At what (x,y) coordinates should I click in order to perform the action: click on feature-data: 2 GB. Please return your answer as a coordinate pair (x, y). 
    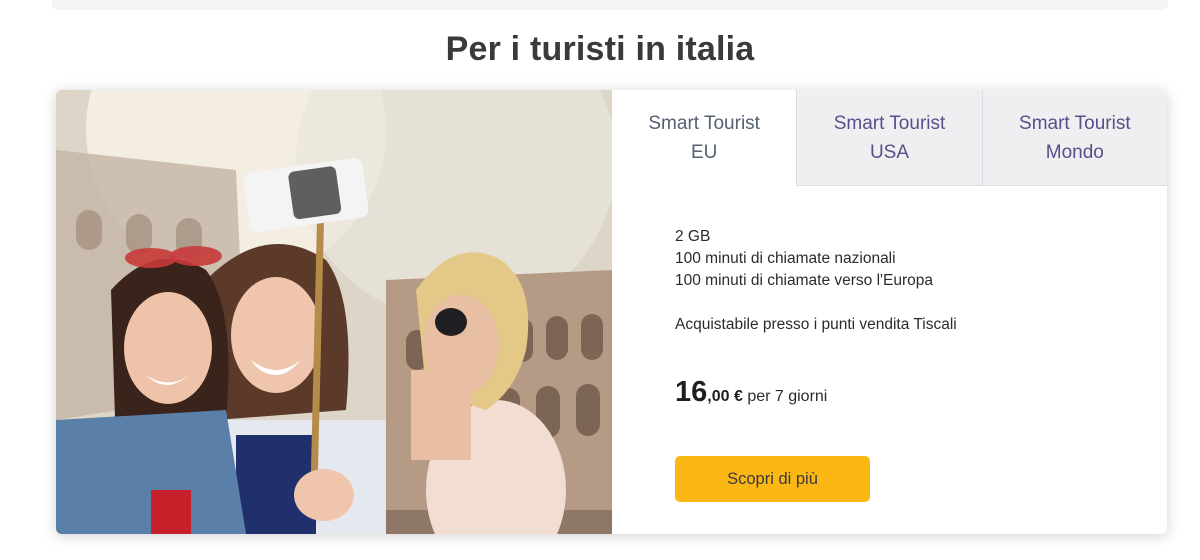
    Looking at the image, I should click on (693, 236).